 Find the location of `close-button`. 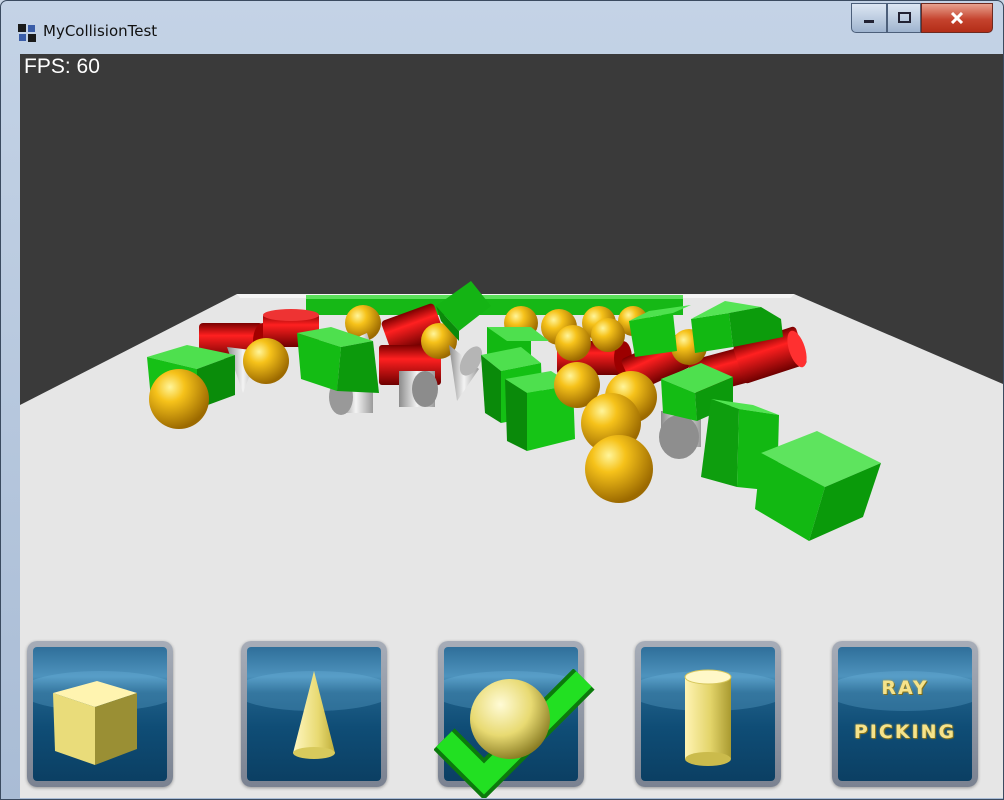

close-button is located at coordinates (957, 18).